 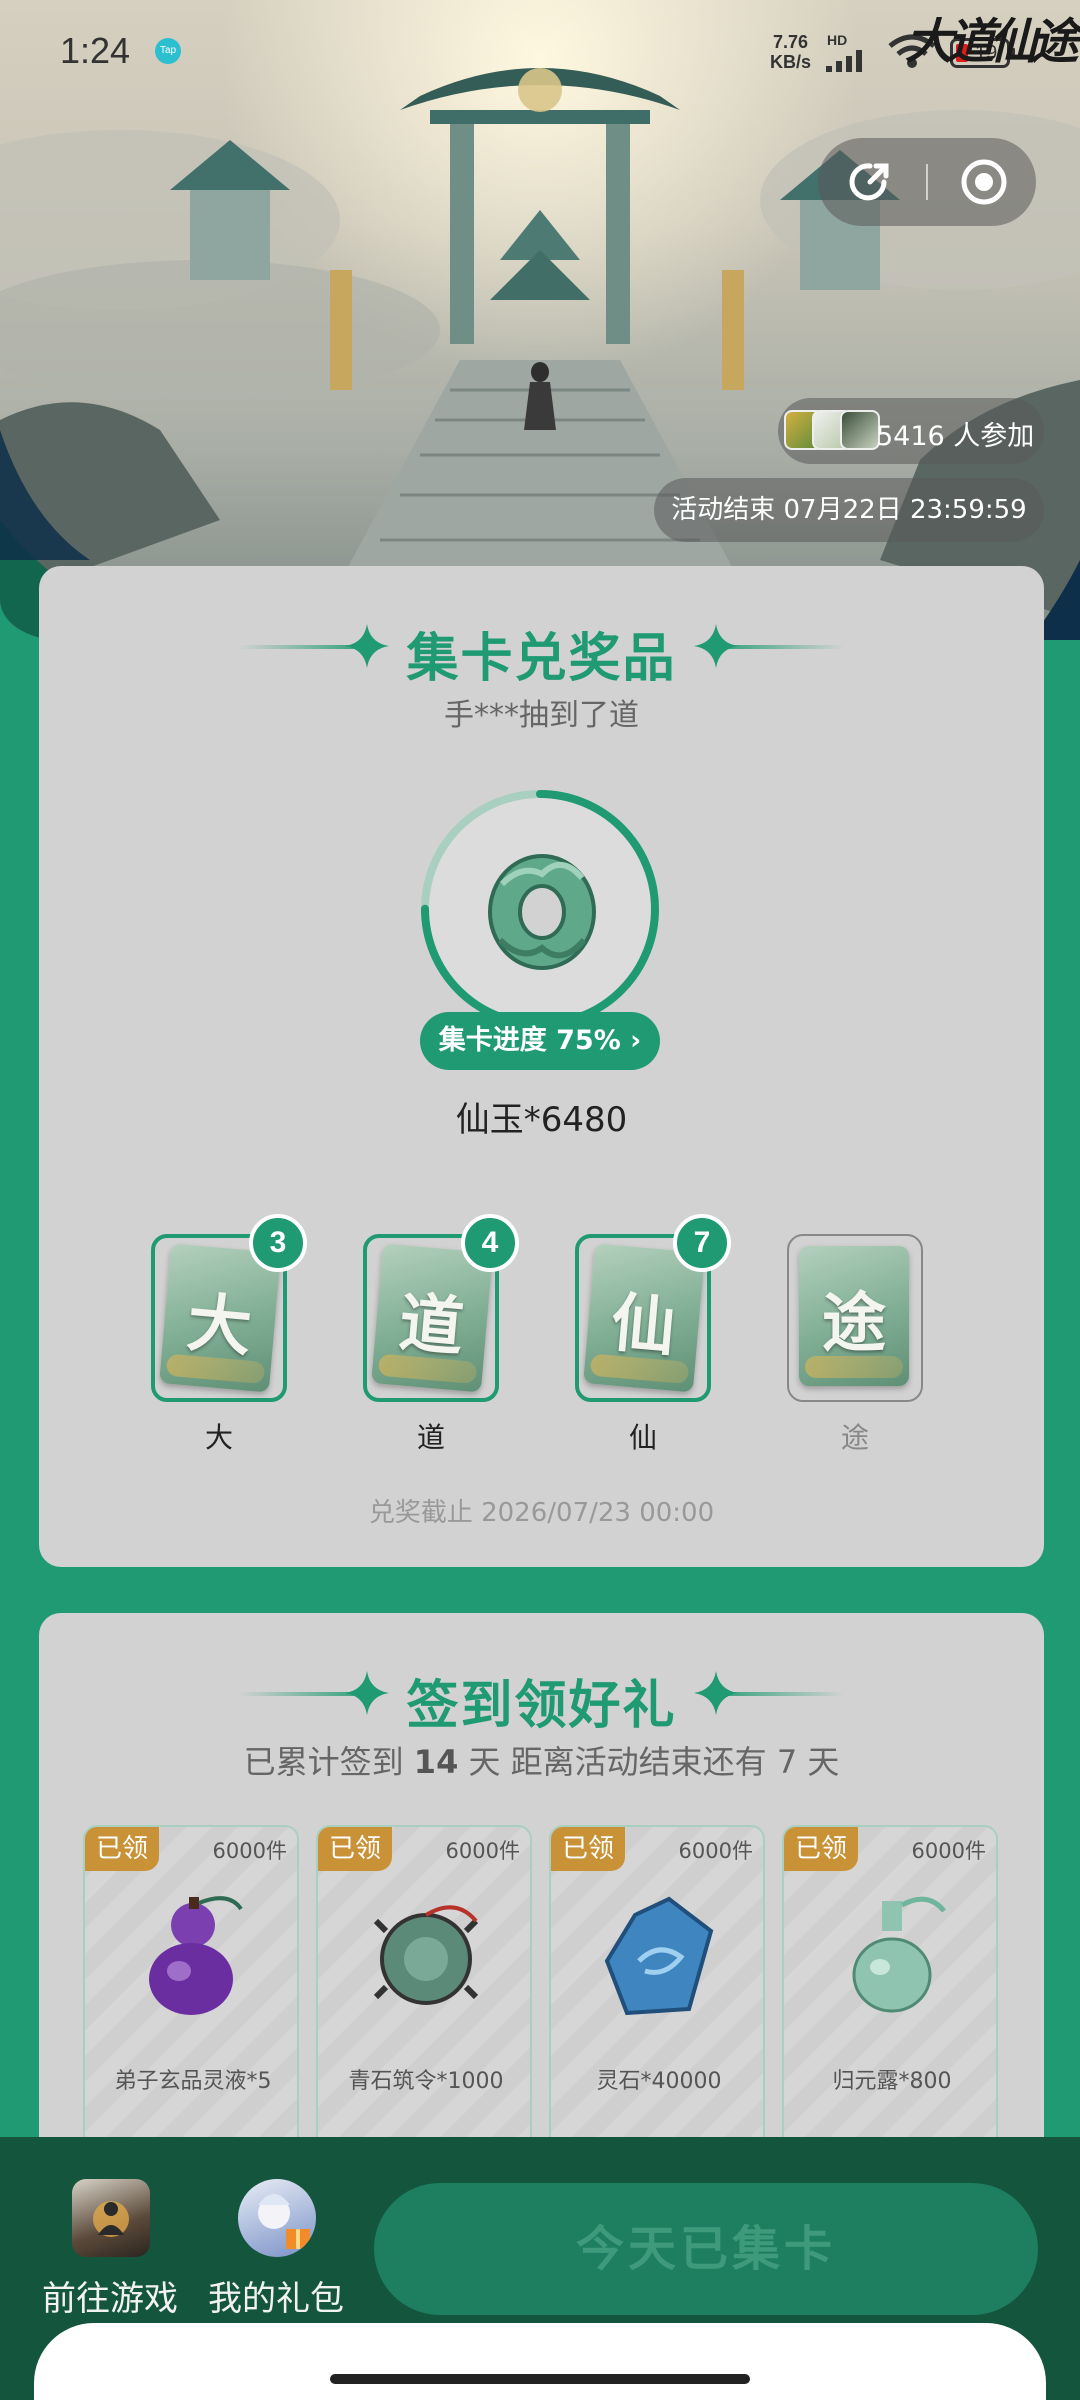 I want to click on capsule-divider, so click(x=927, y=182).